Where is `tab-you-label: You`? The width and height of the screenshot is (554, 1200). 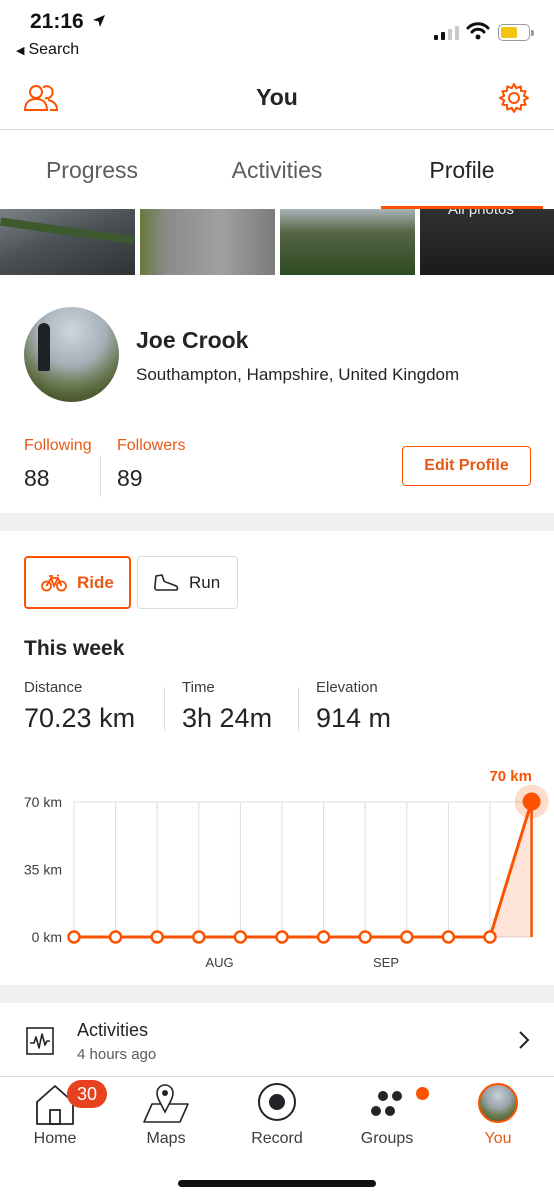 tab-you-label: You is located at coordinates (498, 1138).